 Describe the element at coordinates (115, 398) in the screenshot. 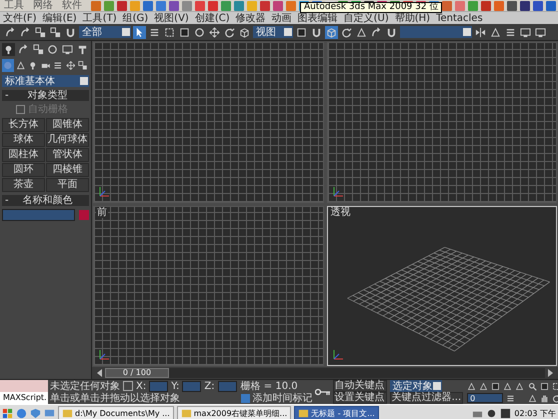

I see `prompt-text: 单击或单击并拖动以选择对象` at that location.